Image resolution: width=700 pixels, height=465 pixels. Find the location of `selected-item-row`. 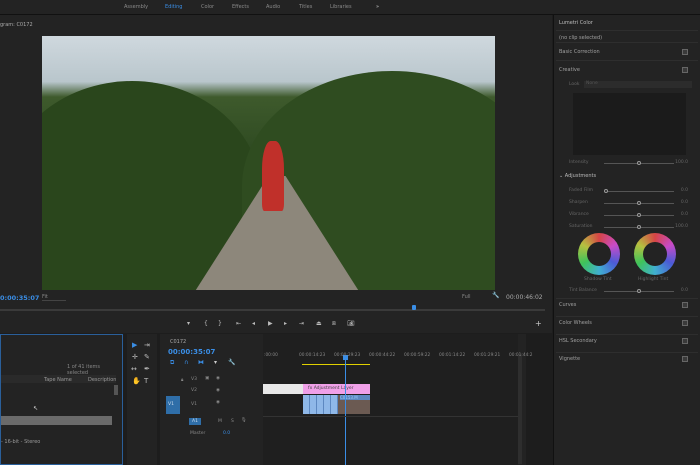

selected-item-row is located at coordinates (56, 420).